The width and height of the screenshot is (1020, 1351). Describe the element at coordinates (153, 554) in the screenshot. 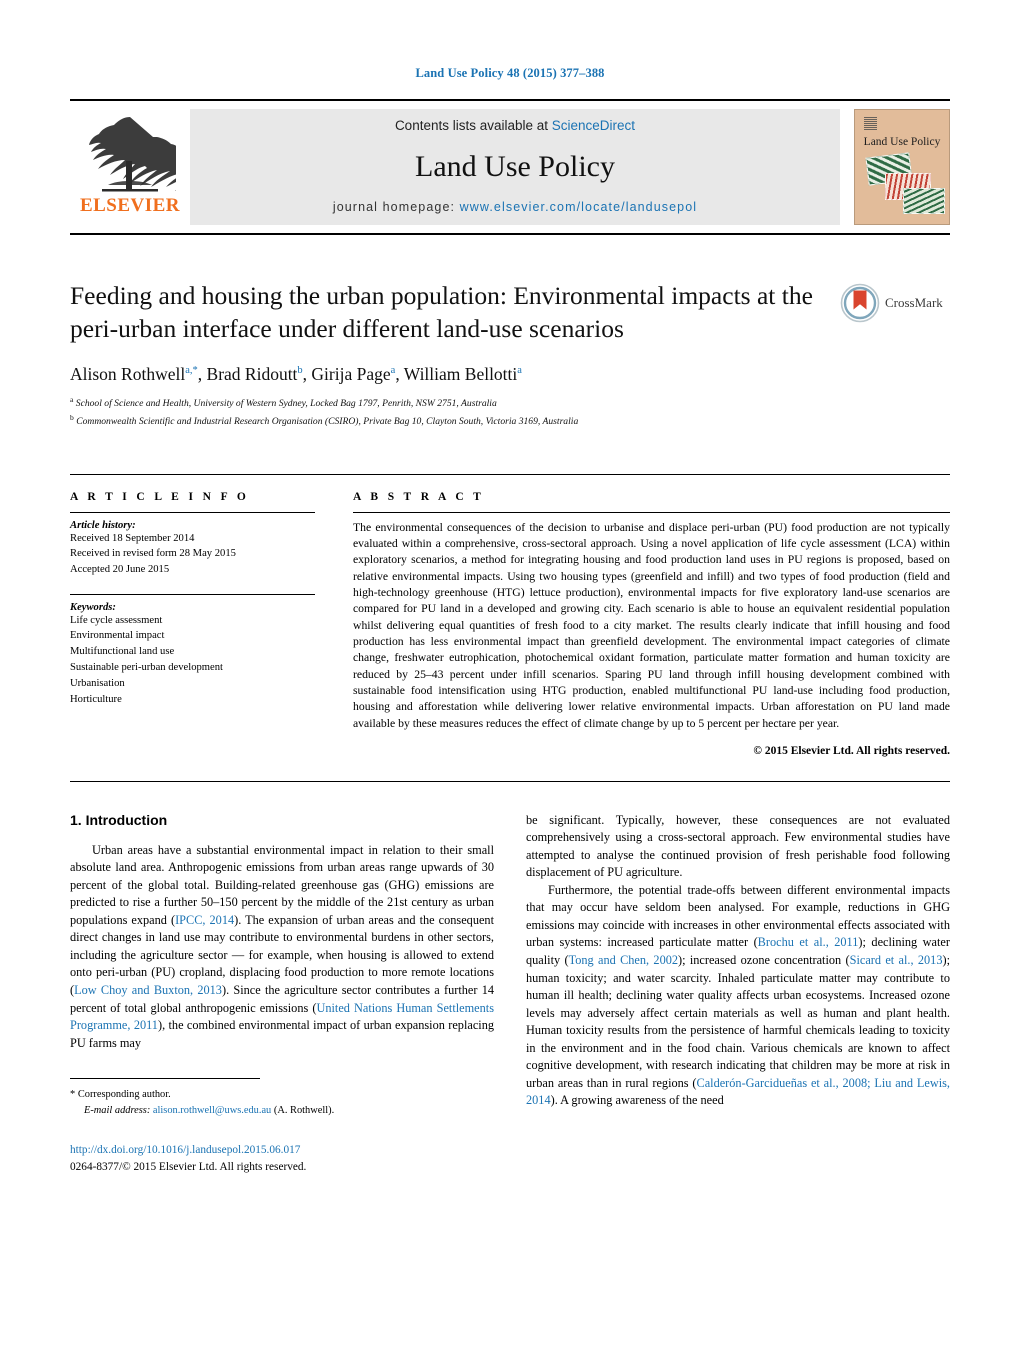

I see `history-revised: Received in revised form 28 May 2015` at that location.